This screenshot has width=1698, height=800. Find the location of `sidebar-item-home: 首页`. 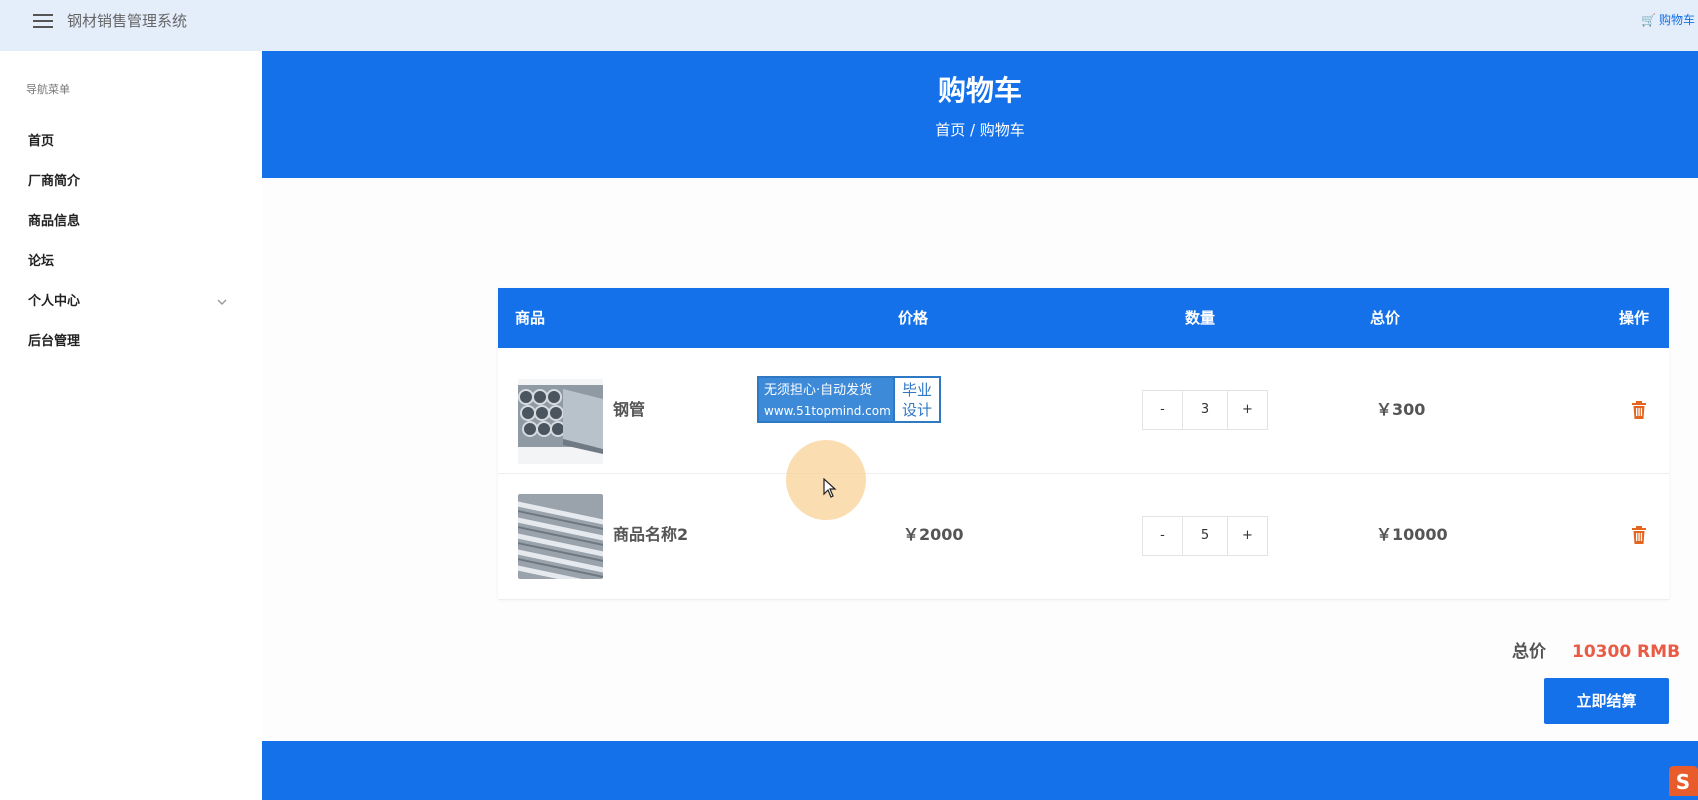

sidebar-item-home: 首页 is located at coordinates (128, 142).